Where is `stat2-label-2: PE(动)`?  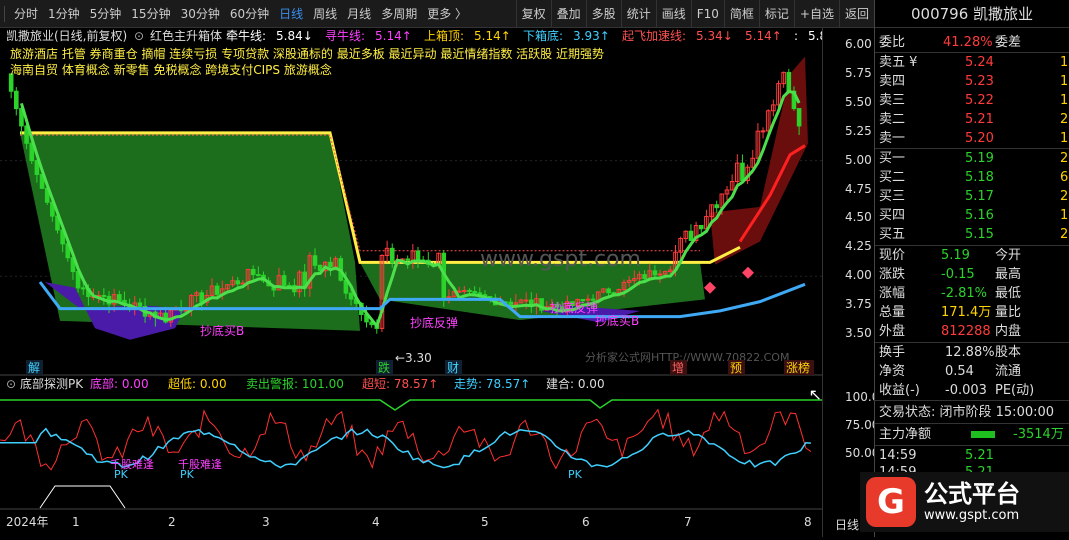
stat2-label-2: PE(动) is located at coordinates (1015, 390).